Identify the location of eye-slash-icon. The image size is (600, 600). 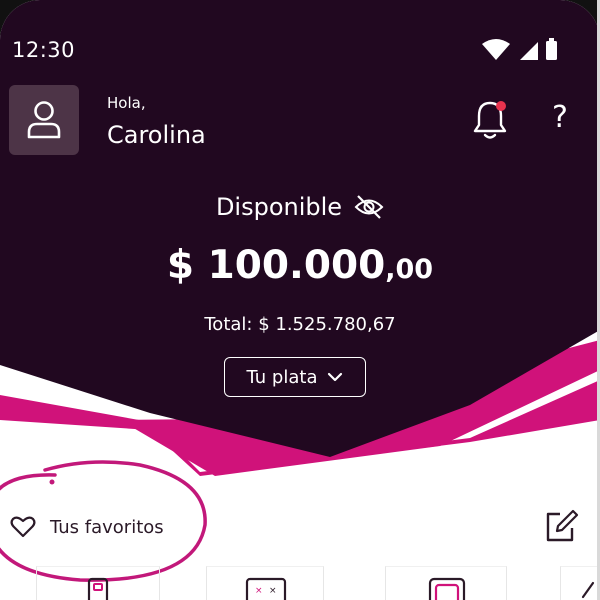
(369, 207).